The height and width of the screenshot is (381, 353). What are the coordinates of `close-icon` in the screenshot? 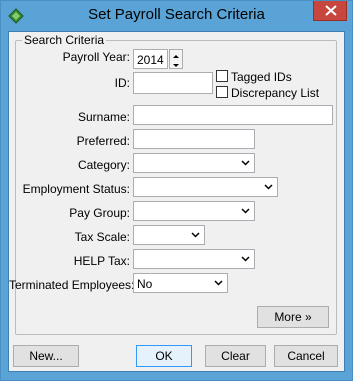 It's located at (331, 10).